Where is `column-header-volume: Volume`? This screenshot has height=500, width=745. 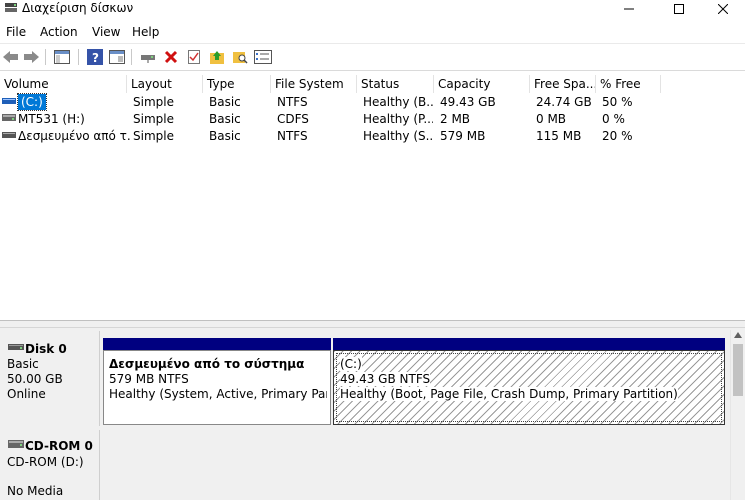 column-header-volume: Volume is located at coordinates (63, 84).